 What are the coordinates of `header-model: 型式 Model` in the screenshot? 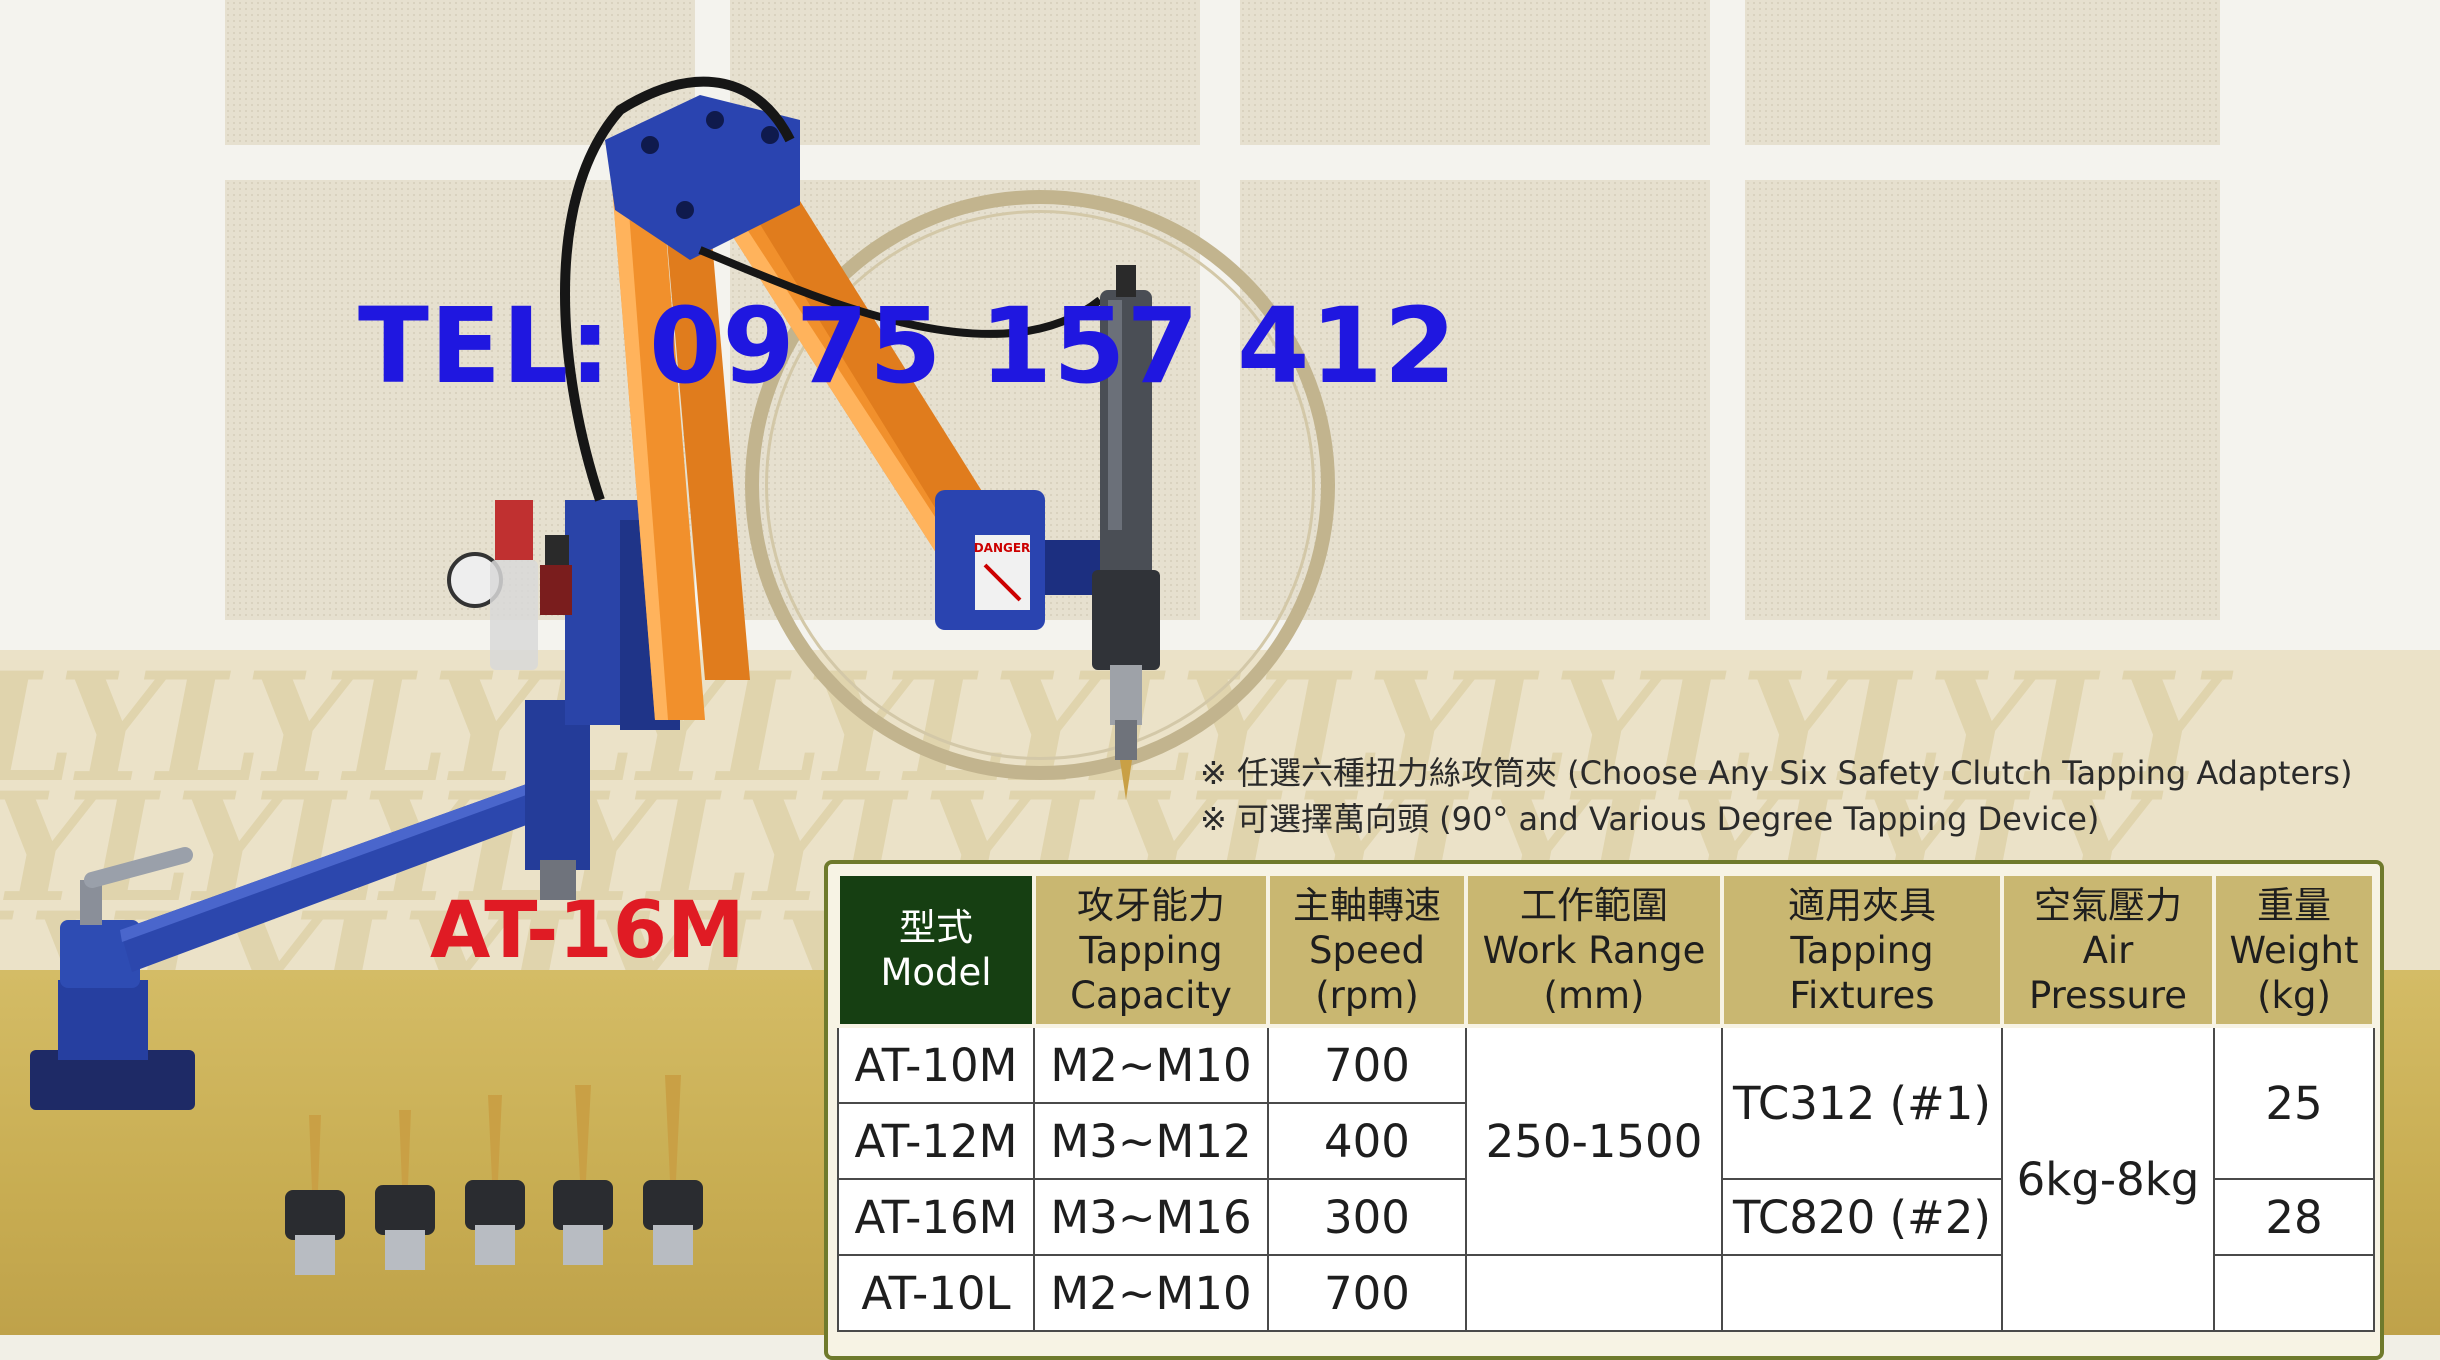 It's located at (936, 950).